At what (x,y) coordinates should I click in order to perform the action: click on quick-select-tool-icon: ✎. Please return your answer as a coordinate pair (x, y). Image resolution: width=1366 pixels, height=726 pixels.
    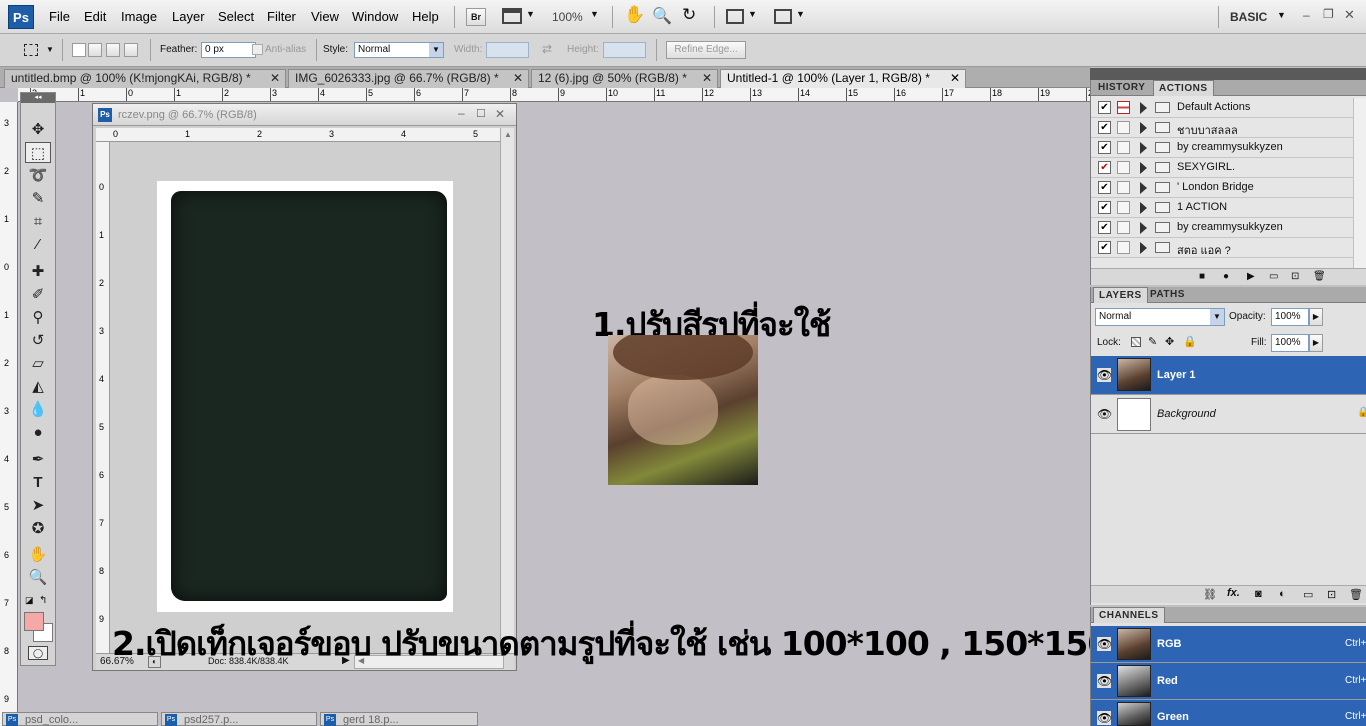
    Looking at the image, I should click on (38, 198).